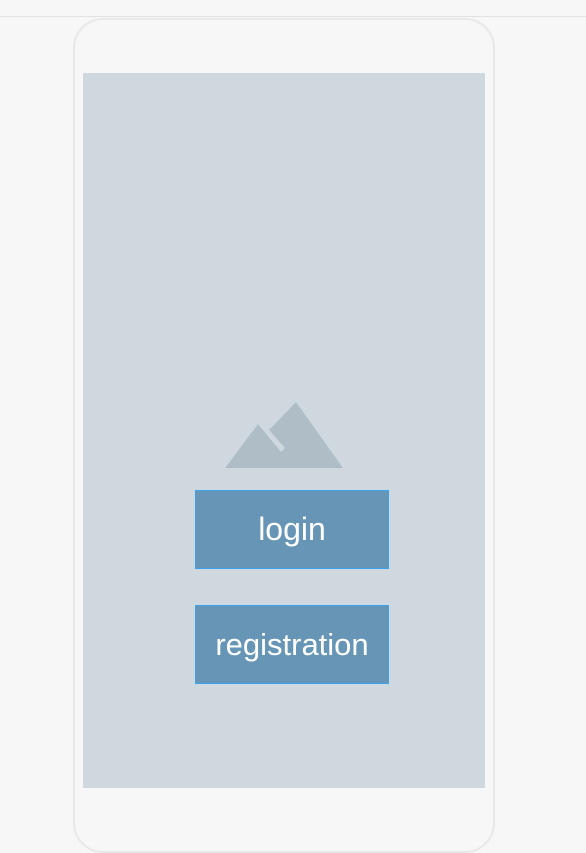 The image size is (586, 853). What do you see at coordinates (284, 435) in the screenshot?
I see `mountain-image-icon` at bounding box center [284, 435].